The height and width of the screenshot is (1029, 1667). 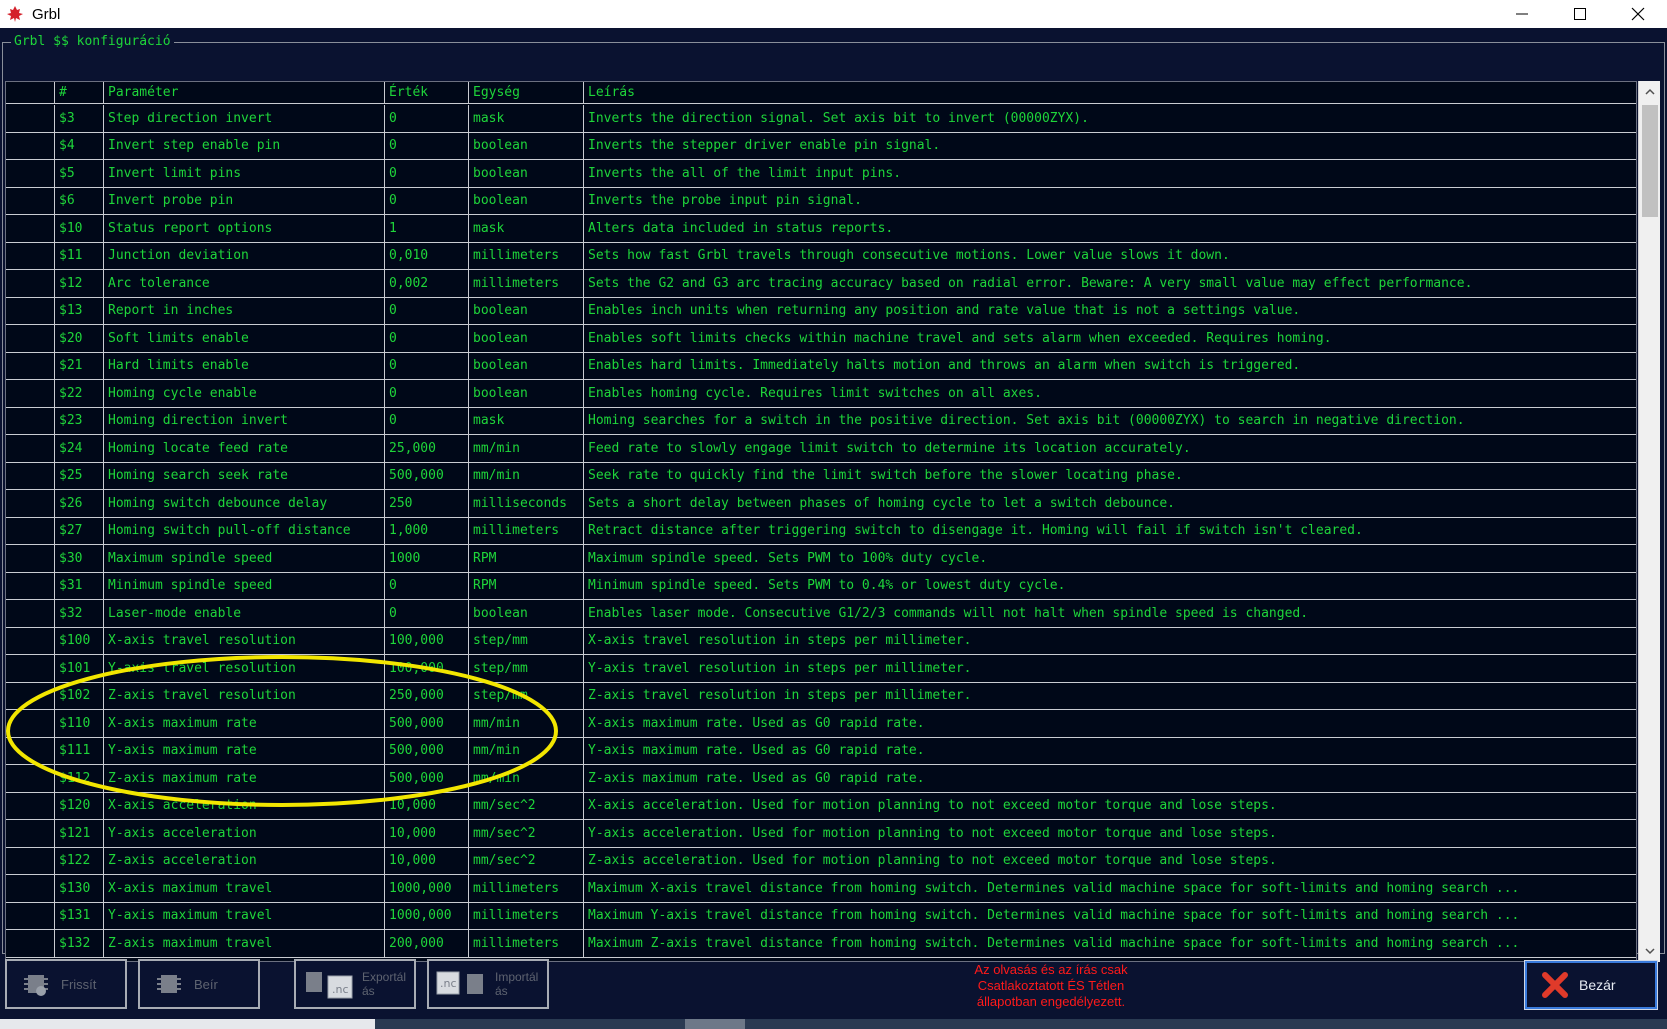 What do you see at coordinates (1650, 92) in the screenshot?
I see `scroll-up-button` at bounding box center [1650, 92].